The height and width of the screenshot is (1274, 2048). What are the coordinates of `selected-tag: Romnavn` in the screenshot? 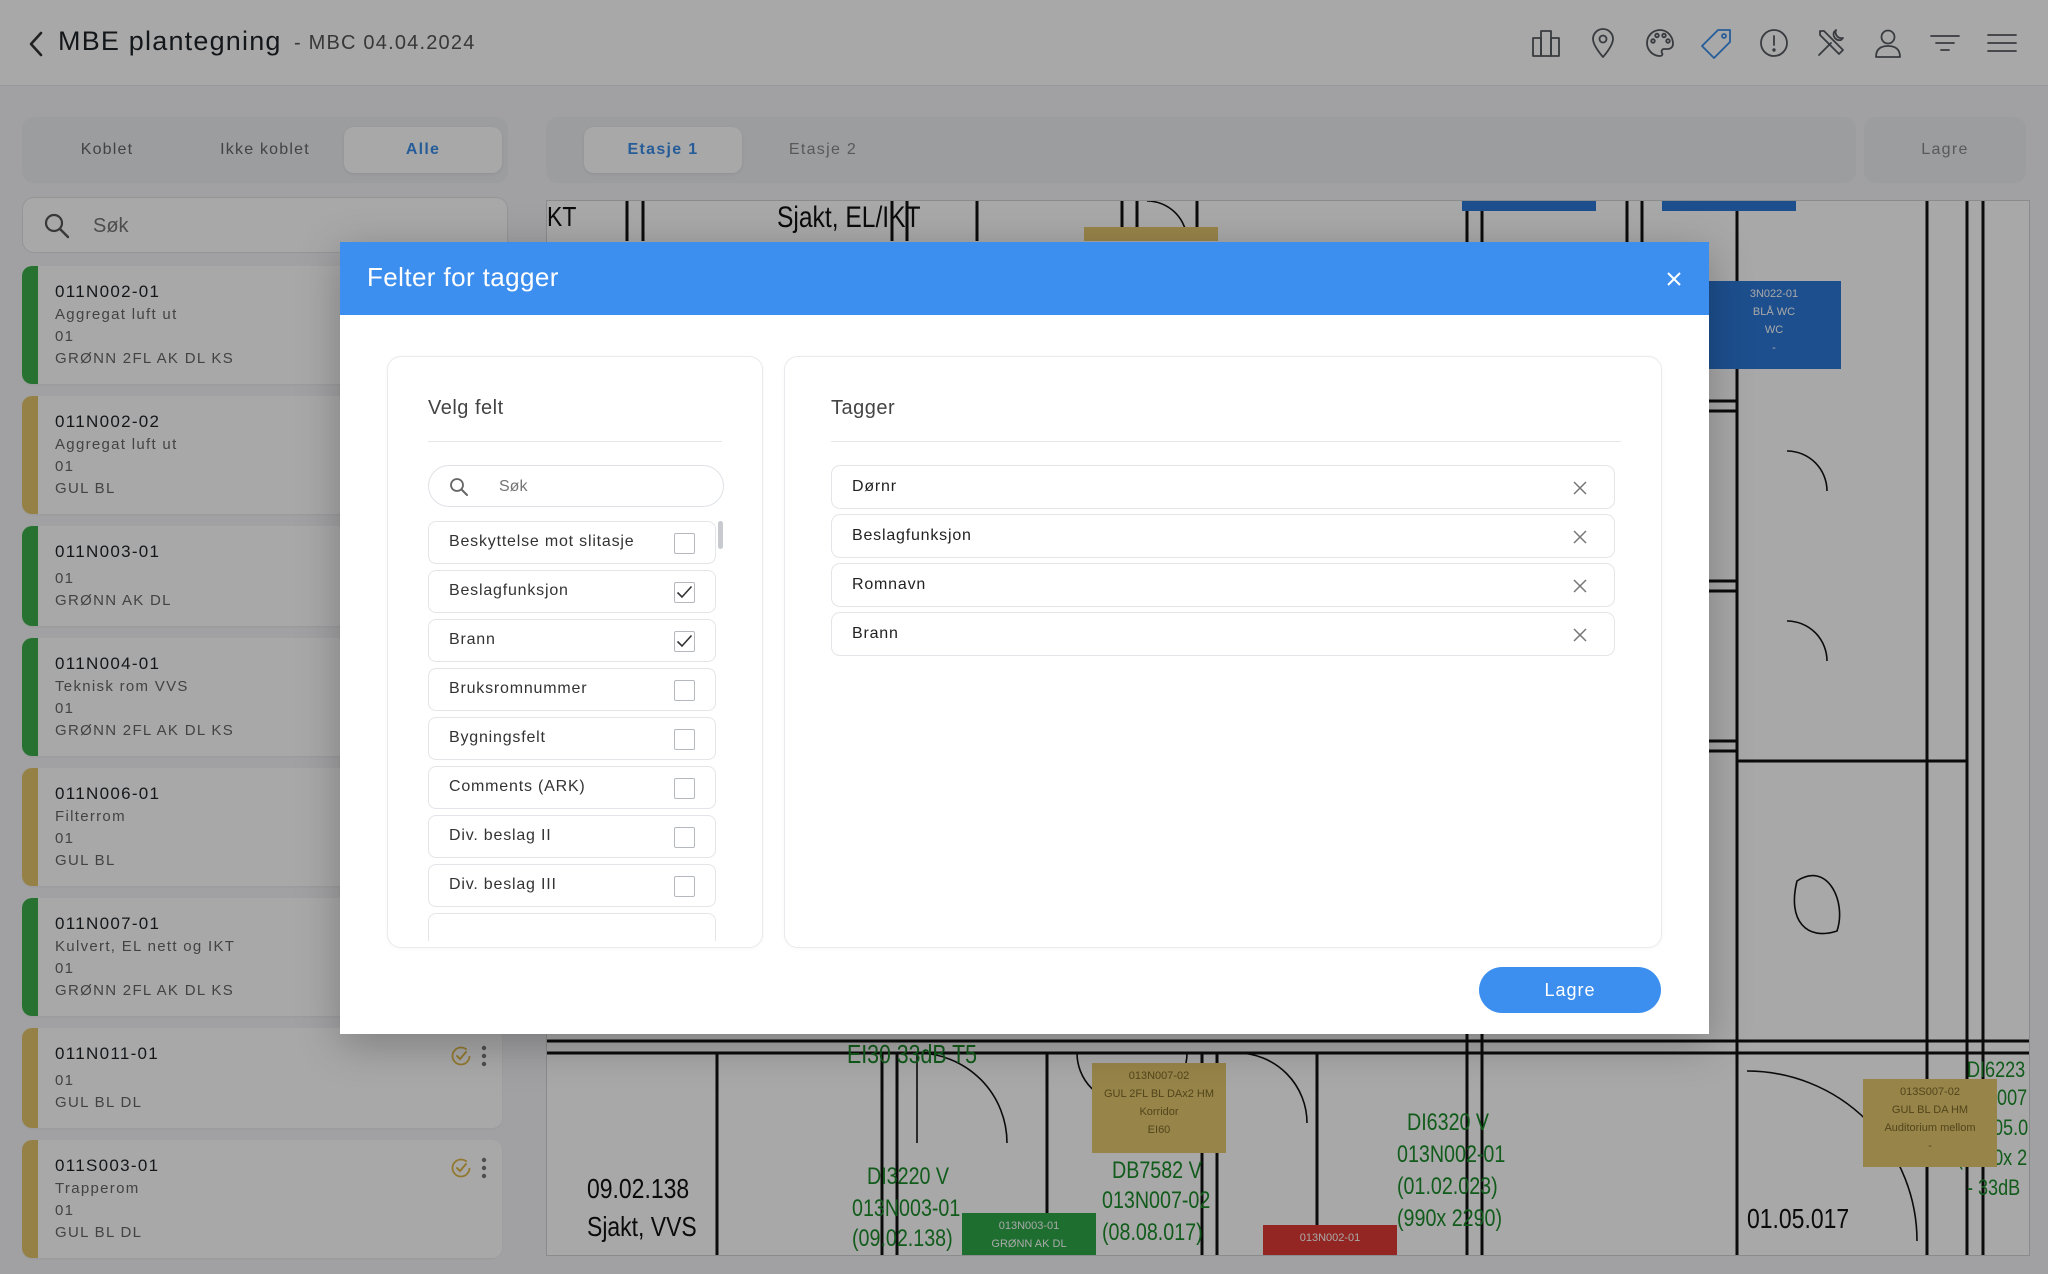 It's located at (1223, 585).